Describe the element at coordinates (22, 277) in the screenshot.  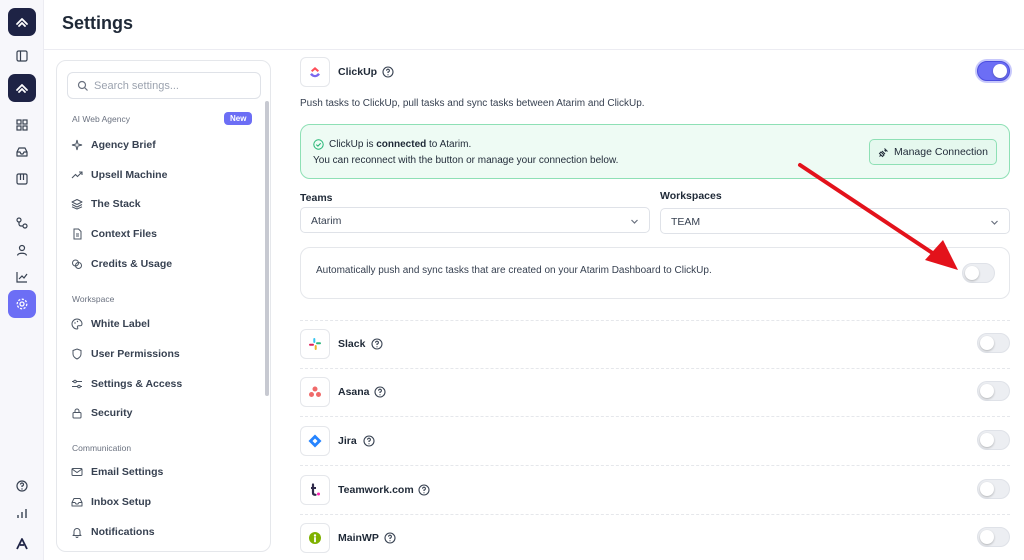
I see `analytics-icon` at that location.